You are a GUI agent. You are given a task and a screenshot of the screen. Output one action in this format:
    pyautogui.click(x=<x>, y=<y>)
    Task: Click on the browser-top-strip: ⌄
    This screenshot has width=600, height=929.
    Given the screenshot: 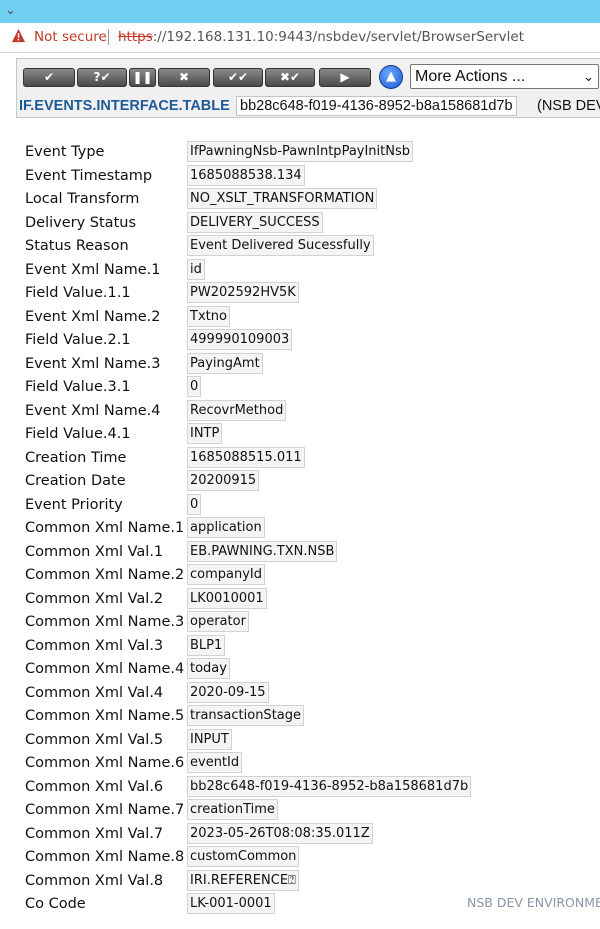 What is the action you would take?
    pyautogui.click(x=300, y=11)
    